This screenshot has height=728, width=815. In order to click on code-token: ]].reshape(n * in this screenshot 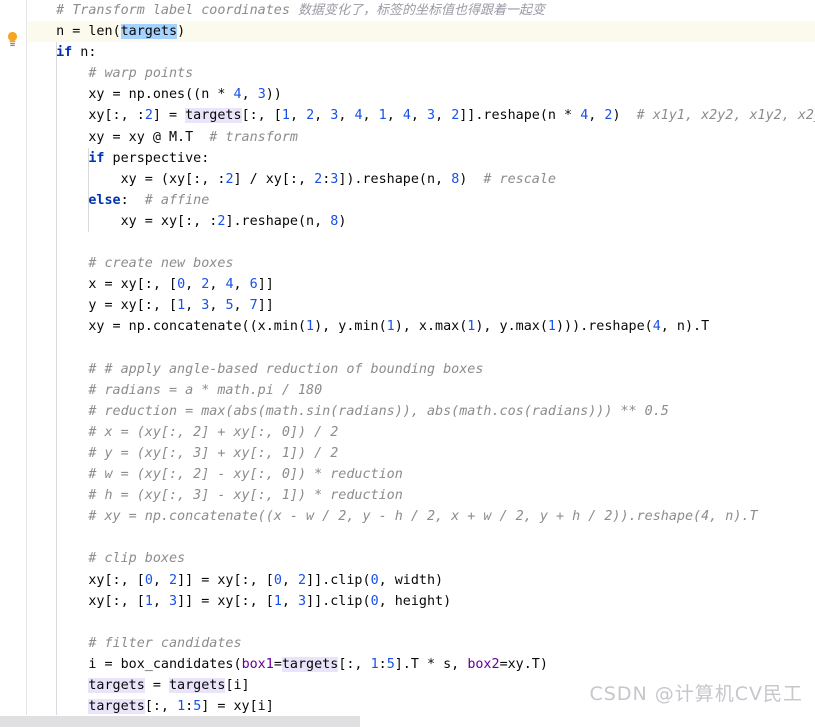, I will do `click(520, 116)`.